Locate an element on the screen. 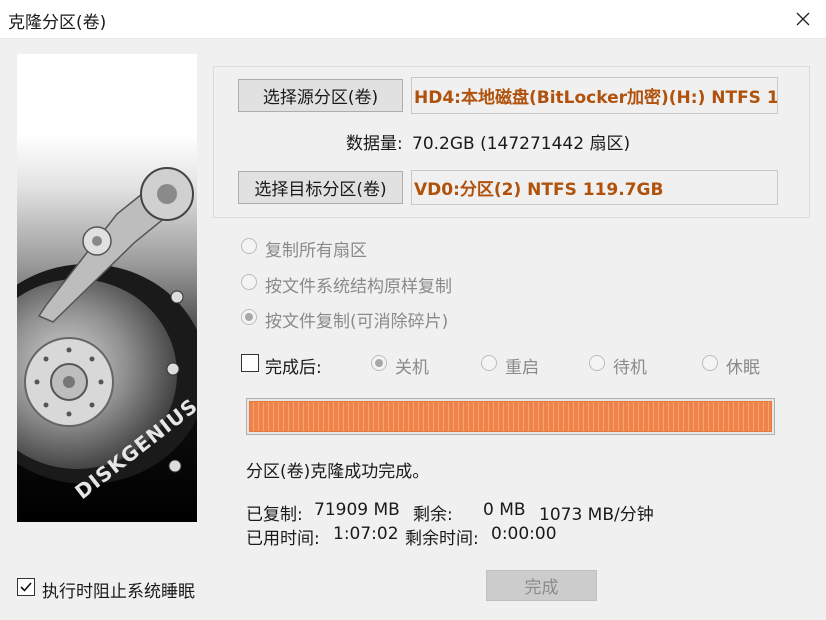 The height and width of the screenshot is (620, 826). radio-copy-by-file is located at coordinates (249, 317).